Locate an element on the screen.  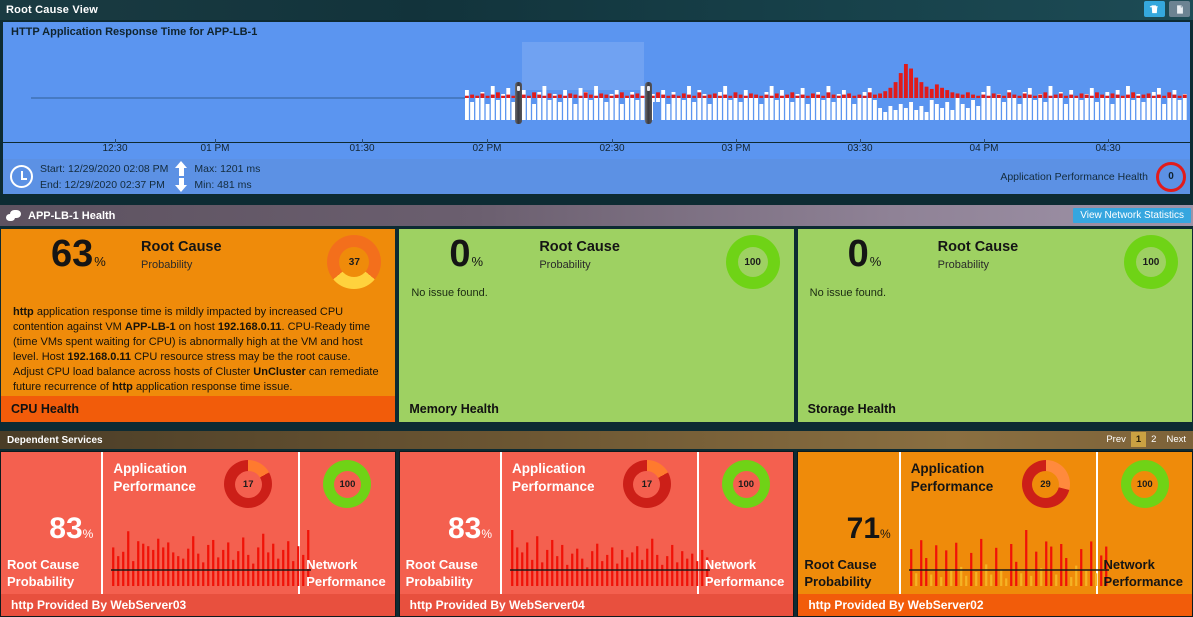
max-value: Max: 1201 ms is located at coordinates (227, 168).